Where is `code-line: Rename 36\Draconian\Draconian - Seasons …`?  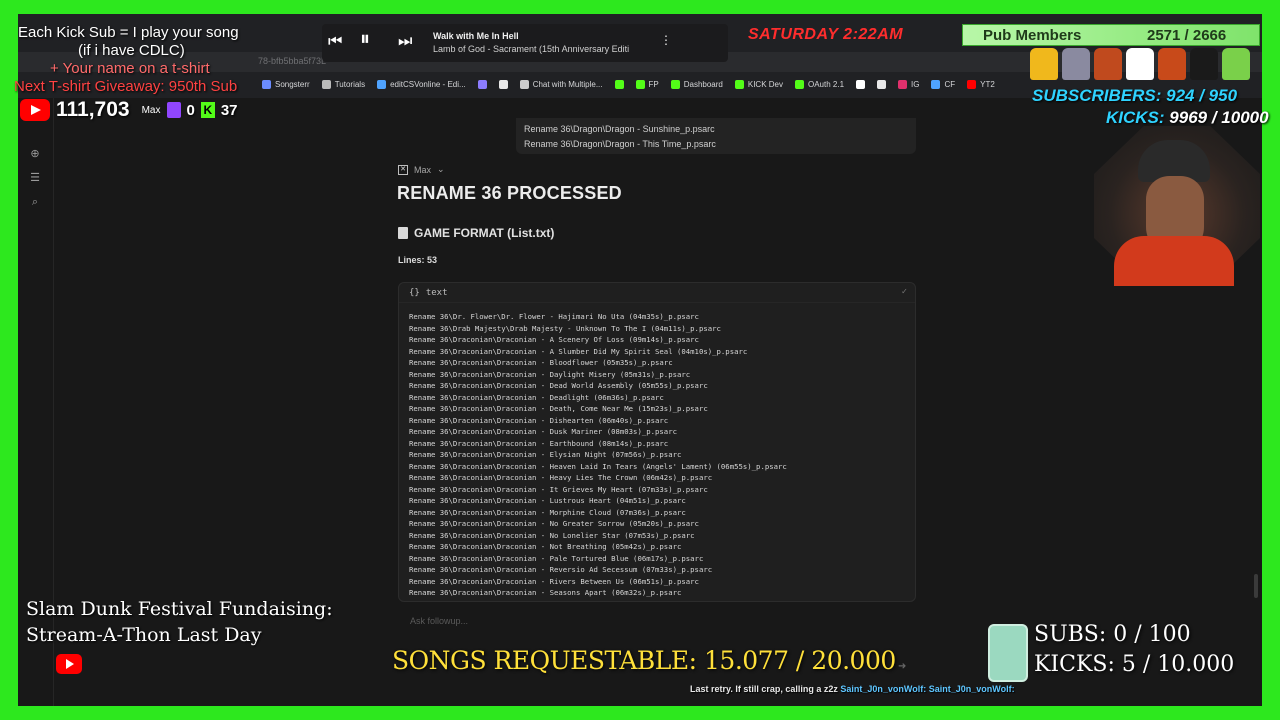
code-line: Rename 36\Draconian\Draconian - Seasons … is located at coordinates (545, 592).